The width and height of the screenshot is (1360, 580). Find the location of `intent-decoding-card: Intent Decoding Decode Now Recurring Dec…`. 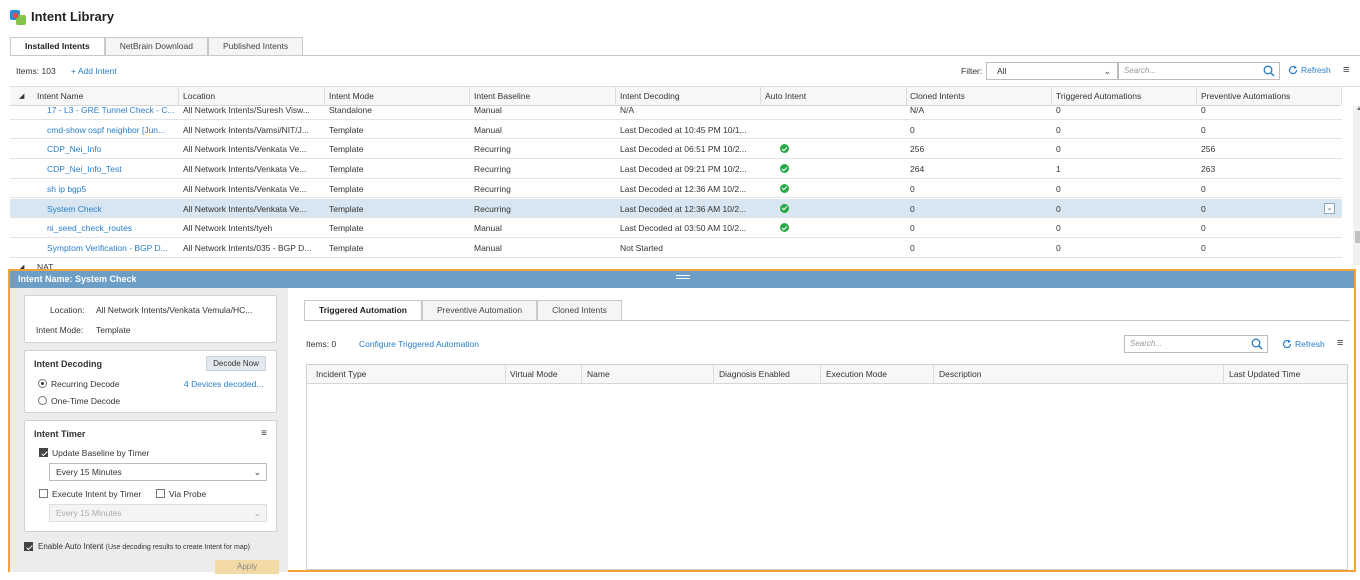

intent-decoding-card: Intent Decoding Decode Now Recurring Dec… is located at coordinates (150, 381).